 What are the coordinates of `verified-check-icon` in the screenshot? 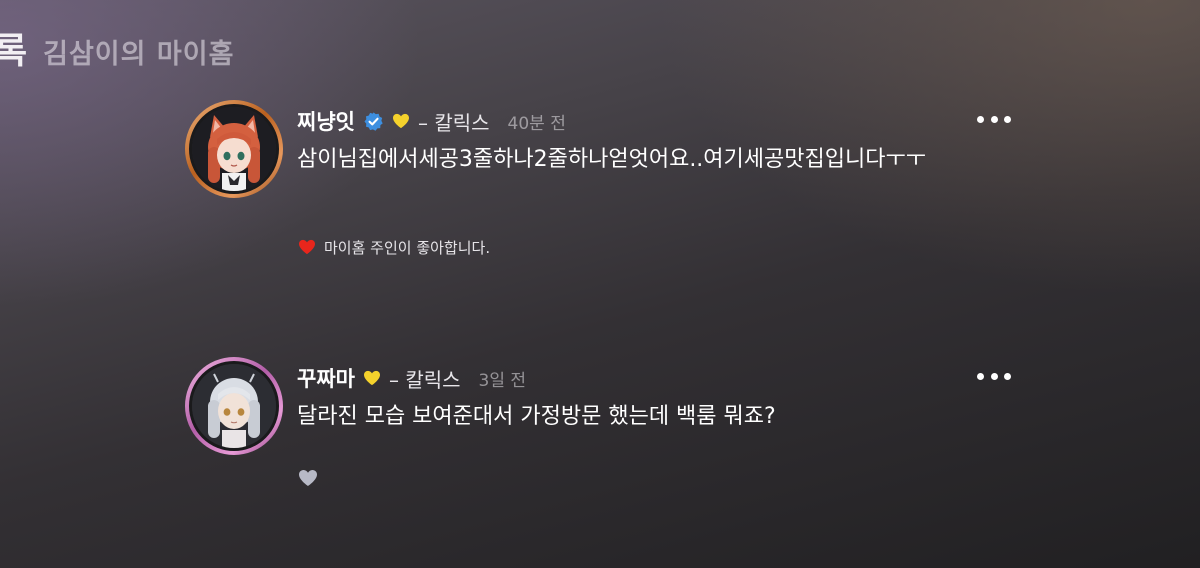 It's located at (373, 121).